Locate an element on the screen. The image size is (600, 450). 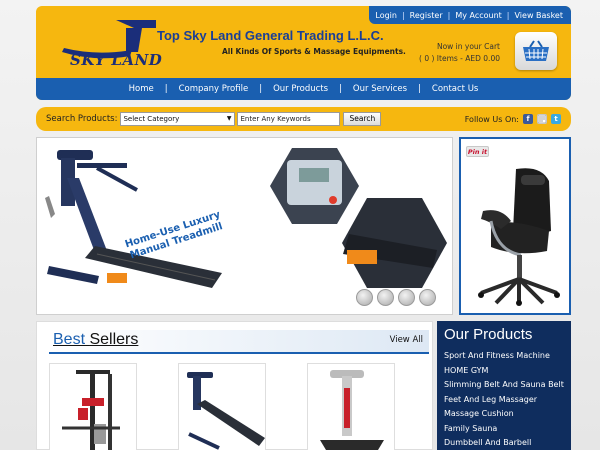
product-category-link: Dumbbell And Barbell is located at coordinates (507, 443).